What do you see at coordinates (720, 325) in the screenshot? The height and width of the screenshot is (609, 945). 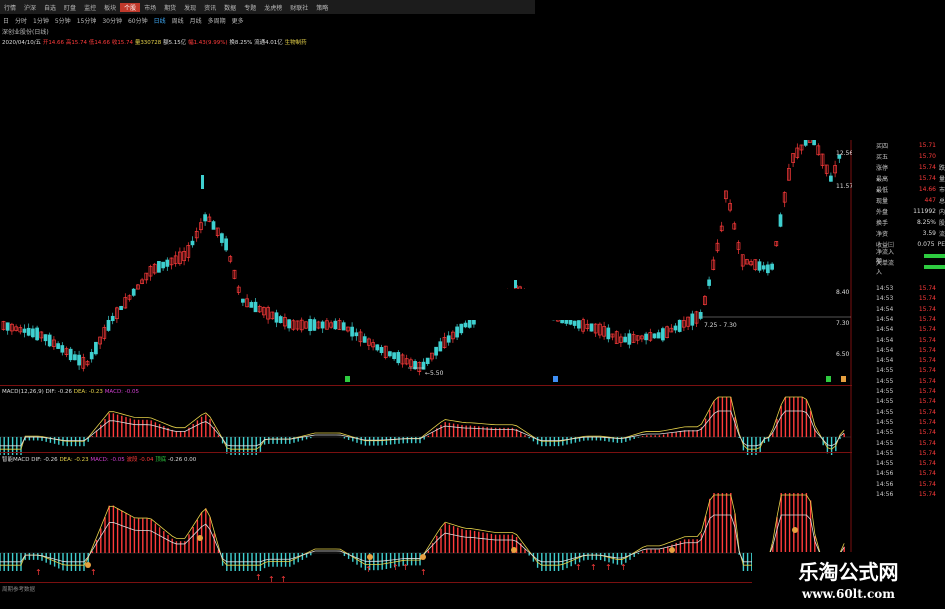 I see `range-label: 7.25 - 7.30` at bounding box center [720, 325].